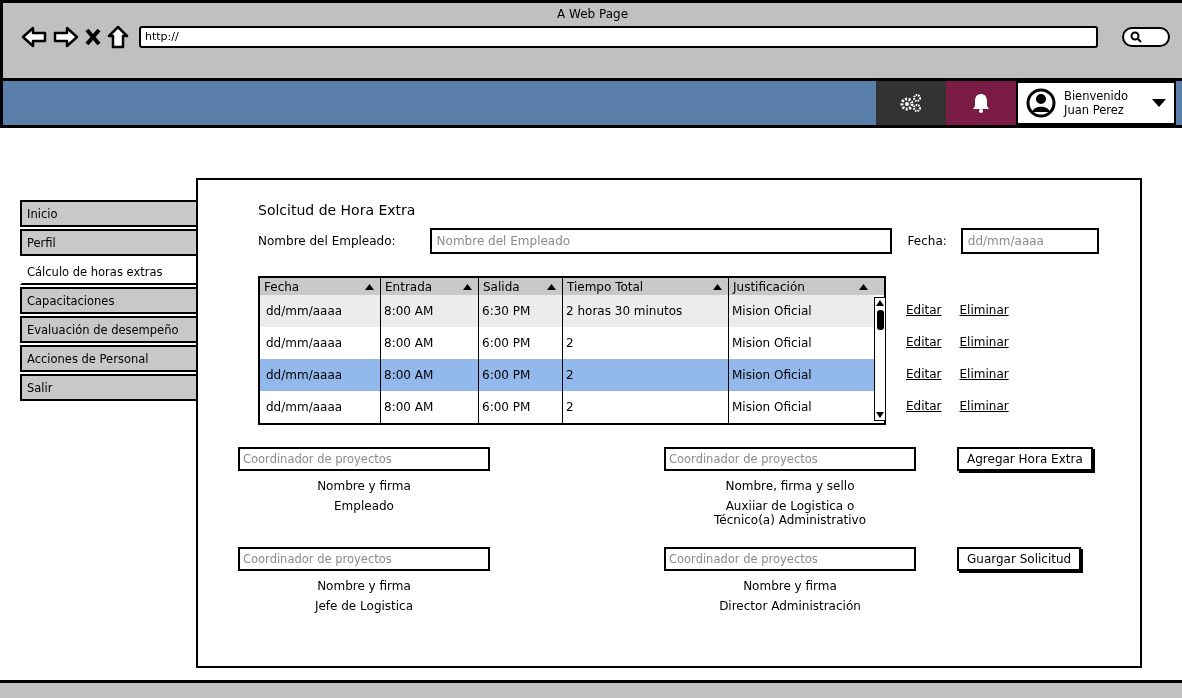 The height and width of the screenshot is (698, 1182). I want to click on sidebar-tab: Inicio, so click(108, 213).